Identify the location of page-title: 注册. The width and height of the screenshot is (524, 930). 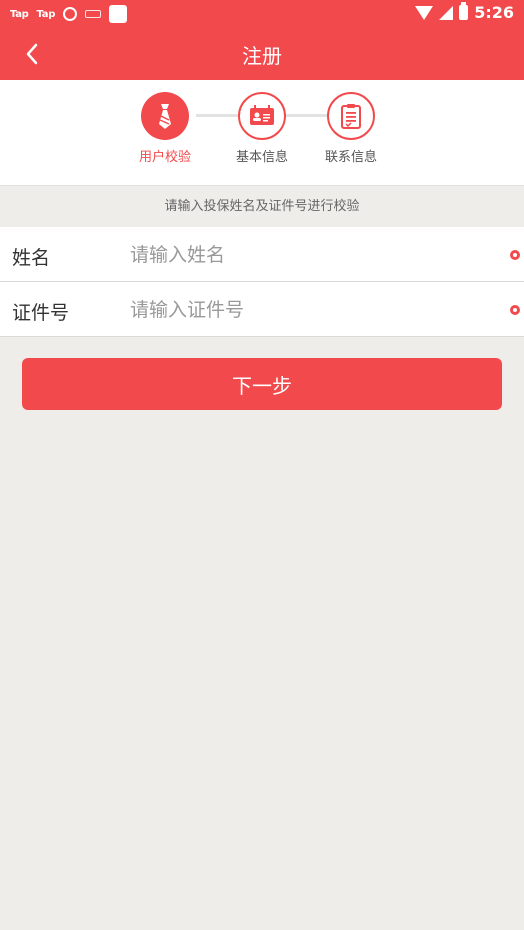
(262, 56).